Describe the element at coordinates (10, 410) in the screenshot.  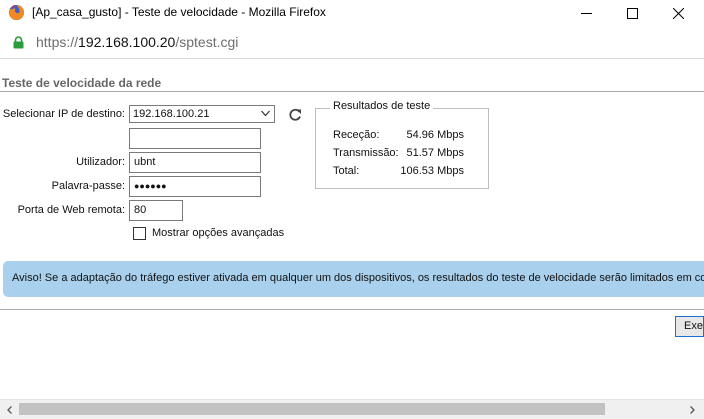
I see `scroll-left-icon` at that location.